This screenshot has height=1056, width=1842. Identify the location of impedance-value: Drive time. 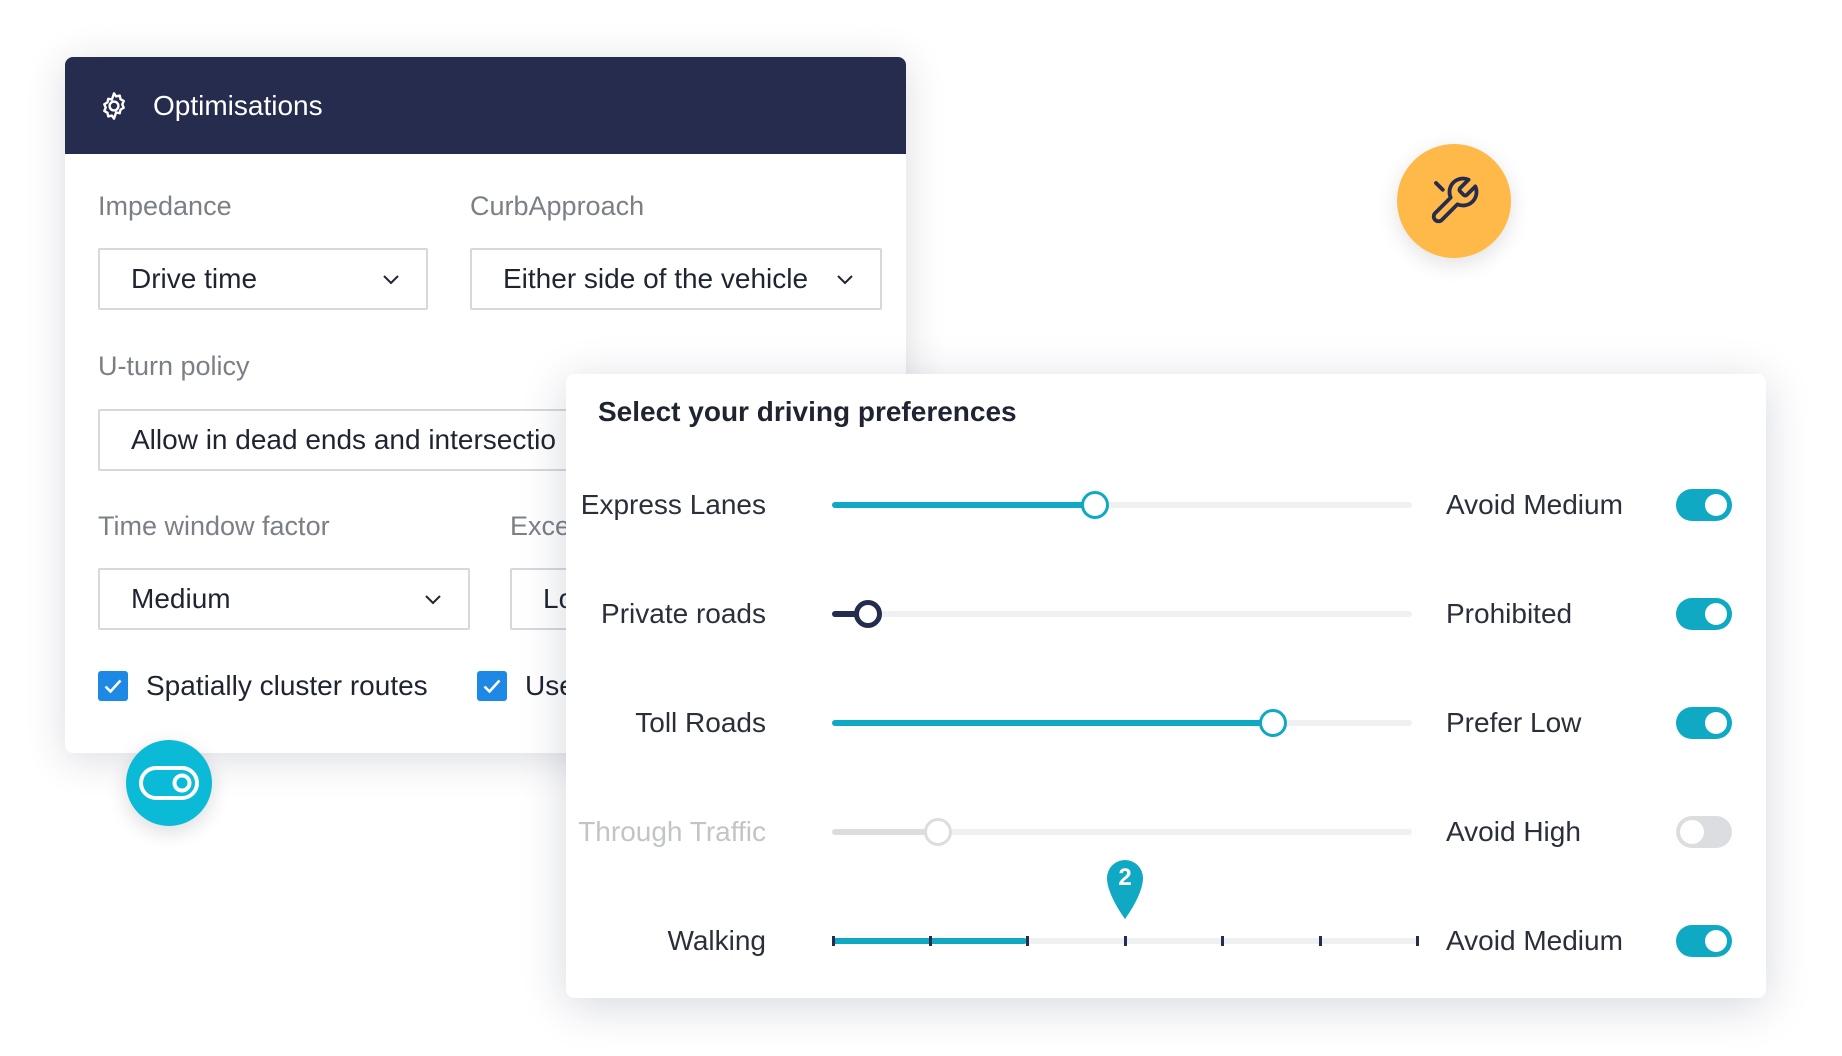
(194, 278).